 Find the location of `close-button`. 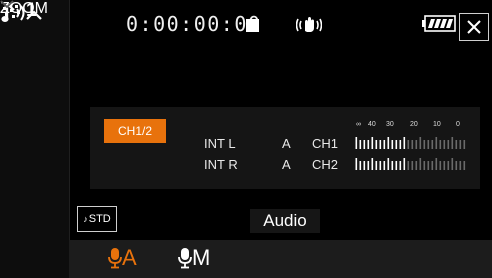

close-button is located at coordinates (474, 27).